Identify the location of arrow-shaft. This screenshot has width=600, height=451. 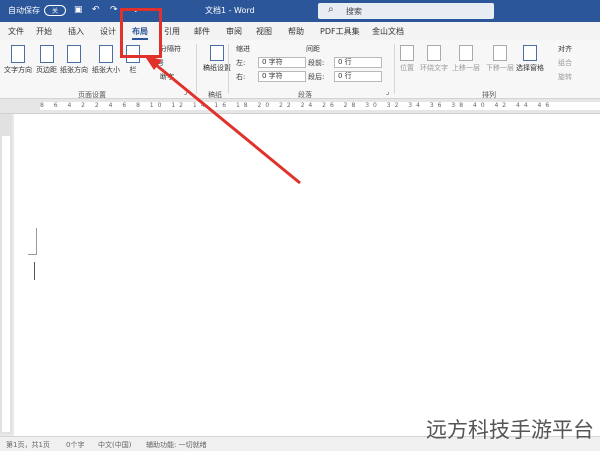
(225, 121).